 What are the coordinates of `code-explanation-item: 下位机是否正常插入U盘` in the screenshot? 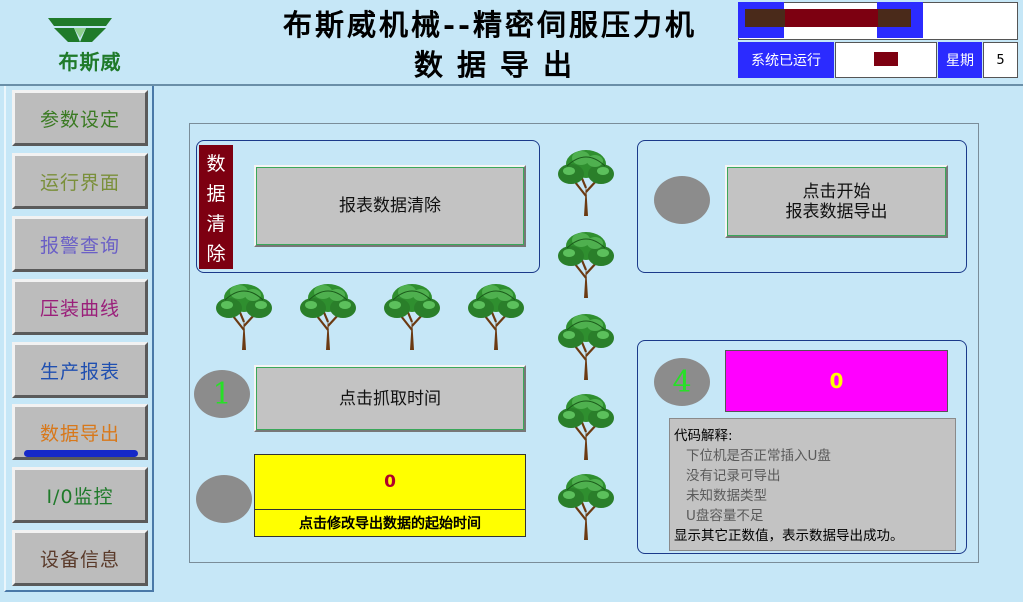 It's located at (758, 456).